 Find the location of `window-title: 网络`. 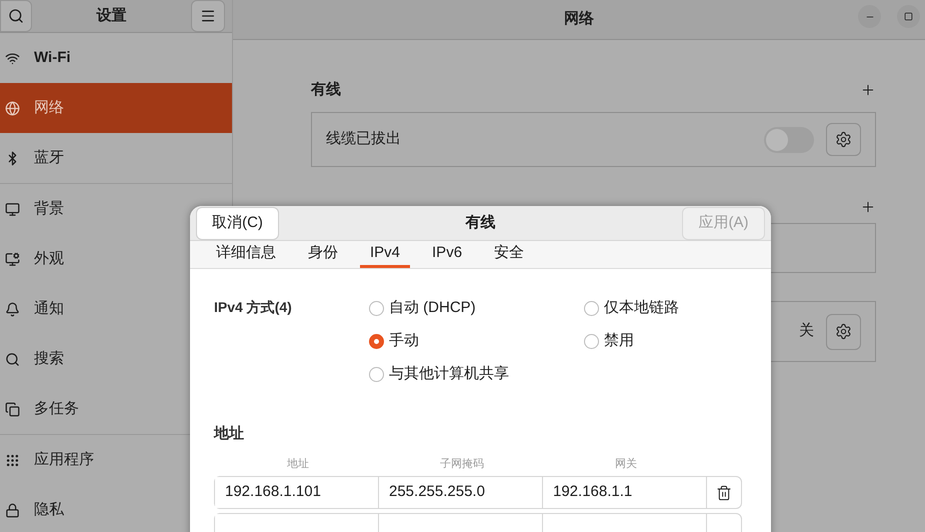

window-title: 网络 is located at coordinates (579, 19).